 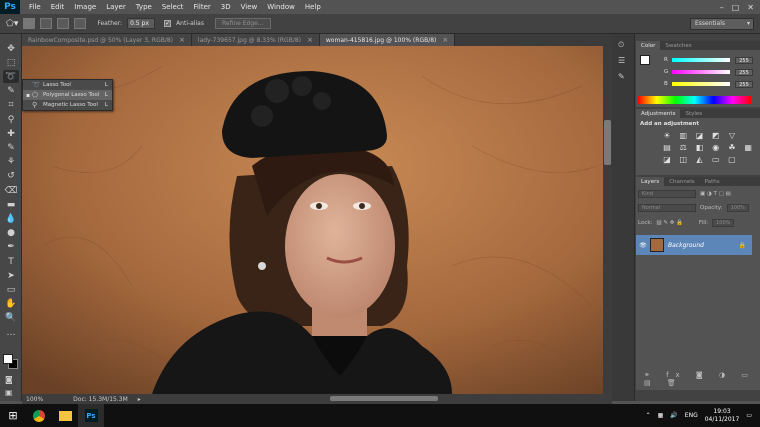 What do you see at coordinates (722, 416) in the screenshot?
I see `clock: 19:03 04/11/2017` at bounding box center [722, 416].